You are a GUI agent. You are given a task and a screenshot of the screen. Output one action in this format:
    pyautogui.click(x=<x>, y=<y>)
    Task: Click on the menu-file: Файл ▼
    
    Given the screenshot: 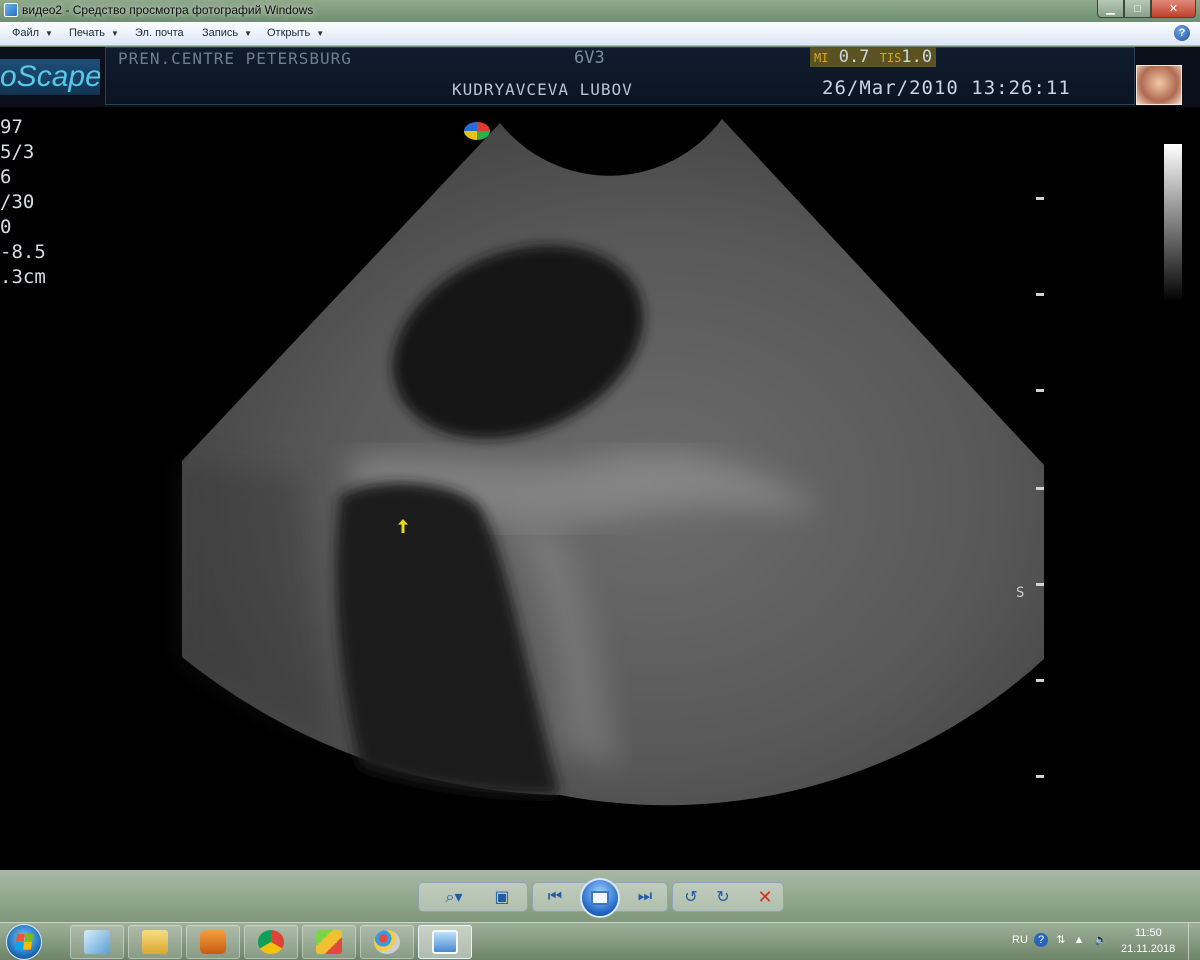 What is the action you would take?
    pyautogui.click(x=32, y=33)
    